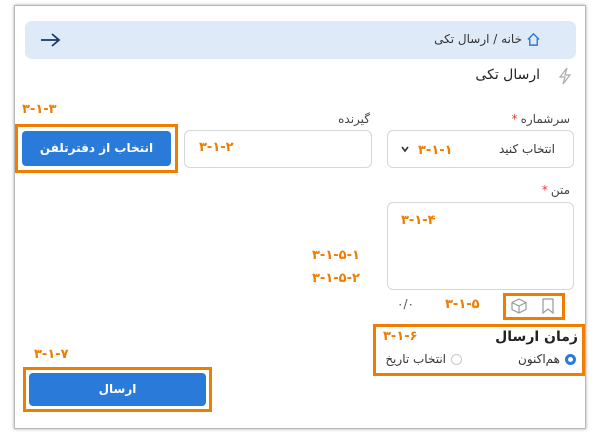  I want to click on radio-pick-date: انتخاب تاریخ, so click(423, 360).